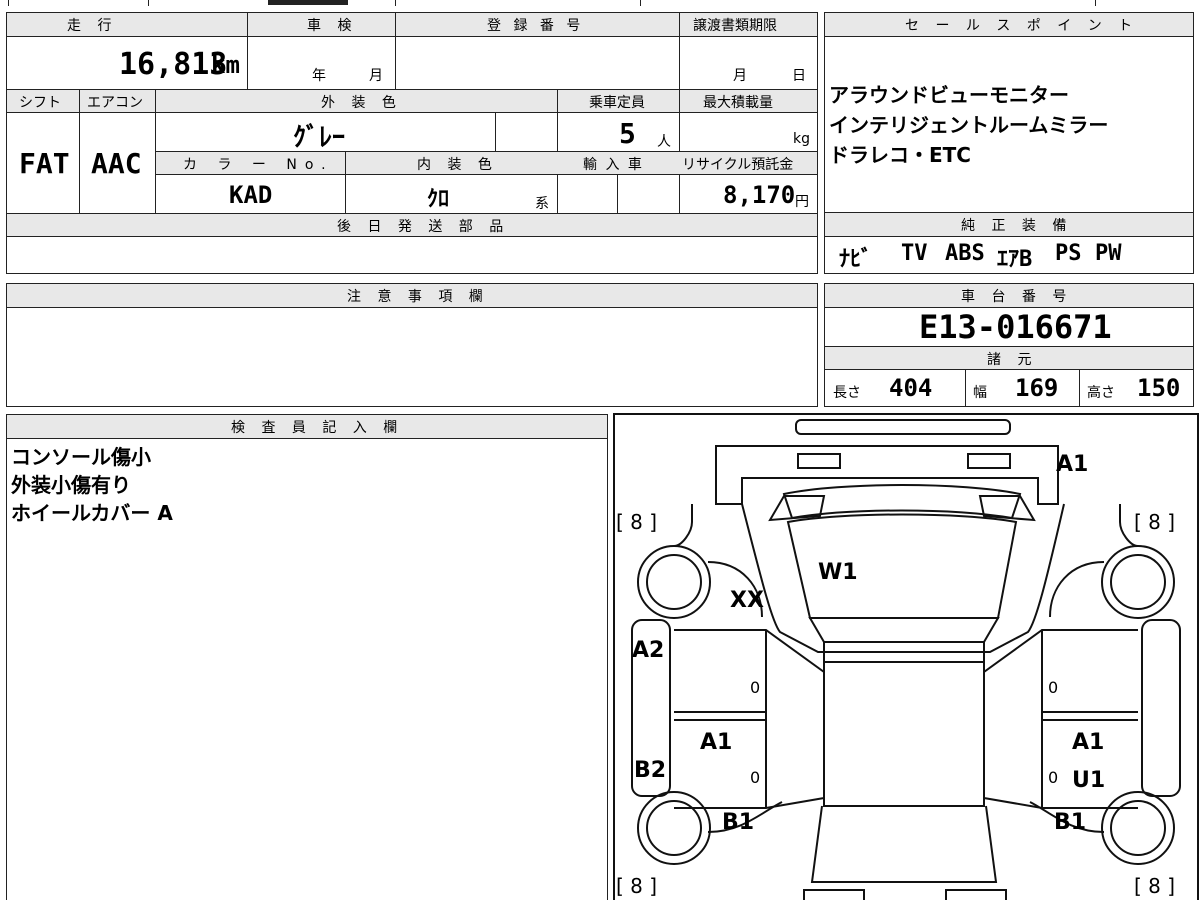  What do you see at coordinates (1015, 327) in the screenshot?
I see `chassis-number: E13-016671` at bounding box center [1015, 327].